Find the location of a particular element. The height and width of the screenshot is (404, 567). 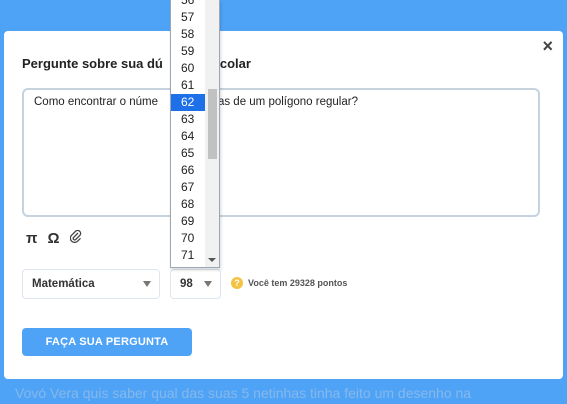

scrollbar-thumb is located at coordinates (212, 124).